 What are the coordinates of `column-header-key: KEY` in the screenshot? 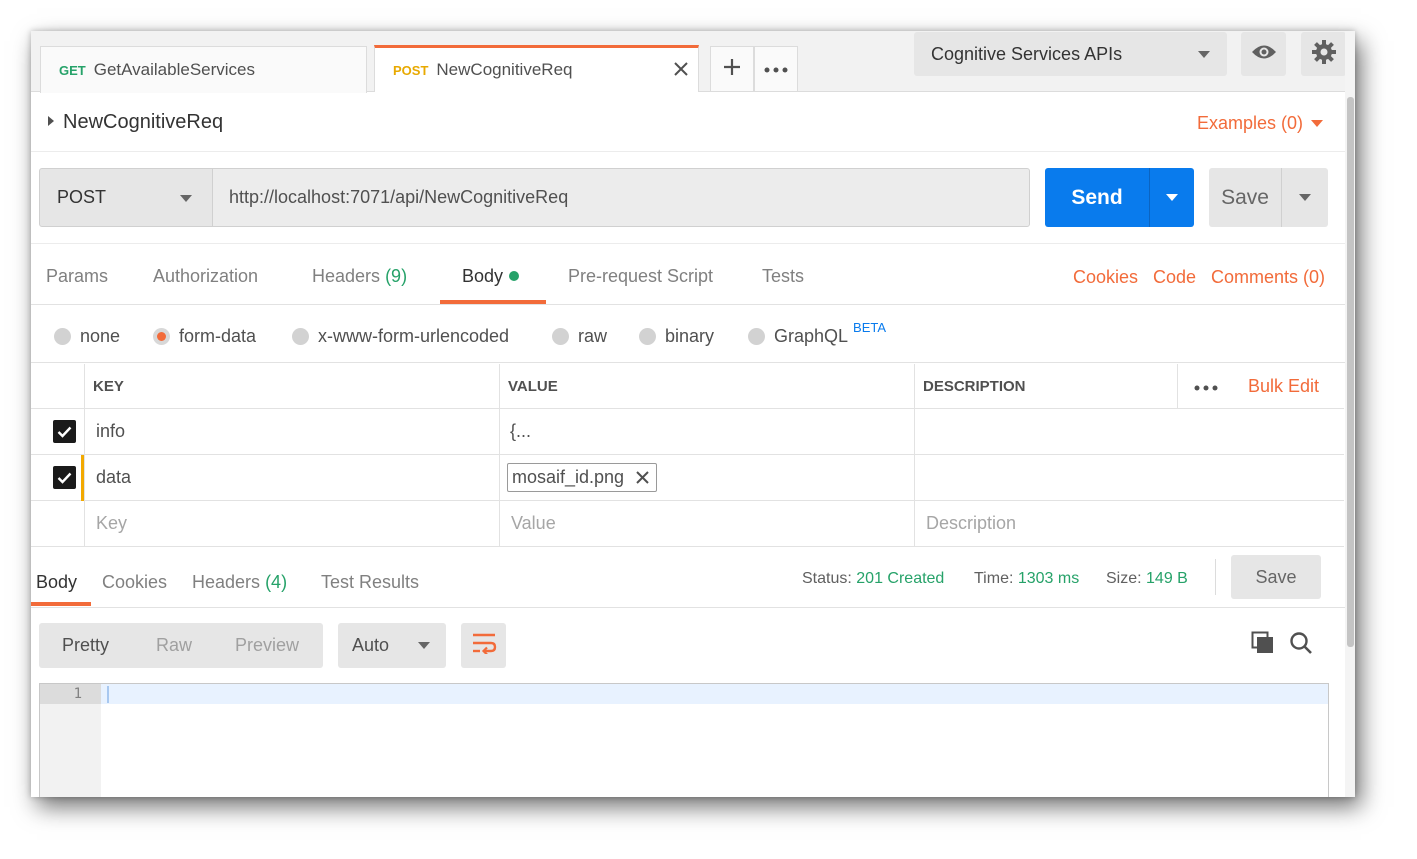 It's located at (291, 386).